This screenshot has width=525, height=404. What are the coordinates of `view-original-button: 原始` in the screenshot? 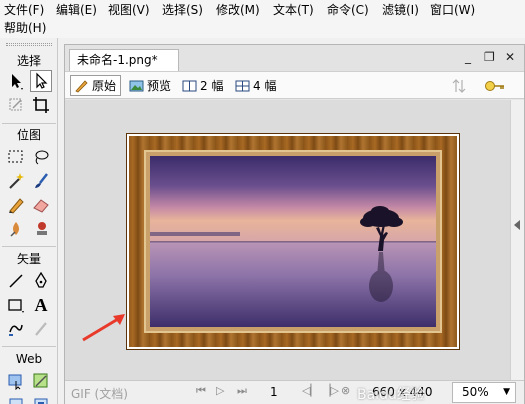 It's located at (95, 85).